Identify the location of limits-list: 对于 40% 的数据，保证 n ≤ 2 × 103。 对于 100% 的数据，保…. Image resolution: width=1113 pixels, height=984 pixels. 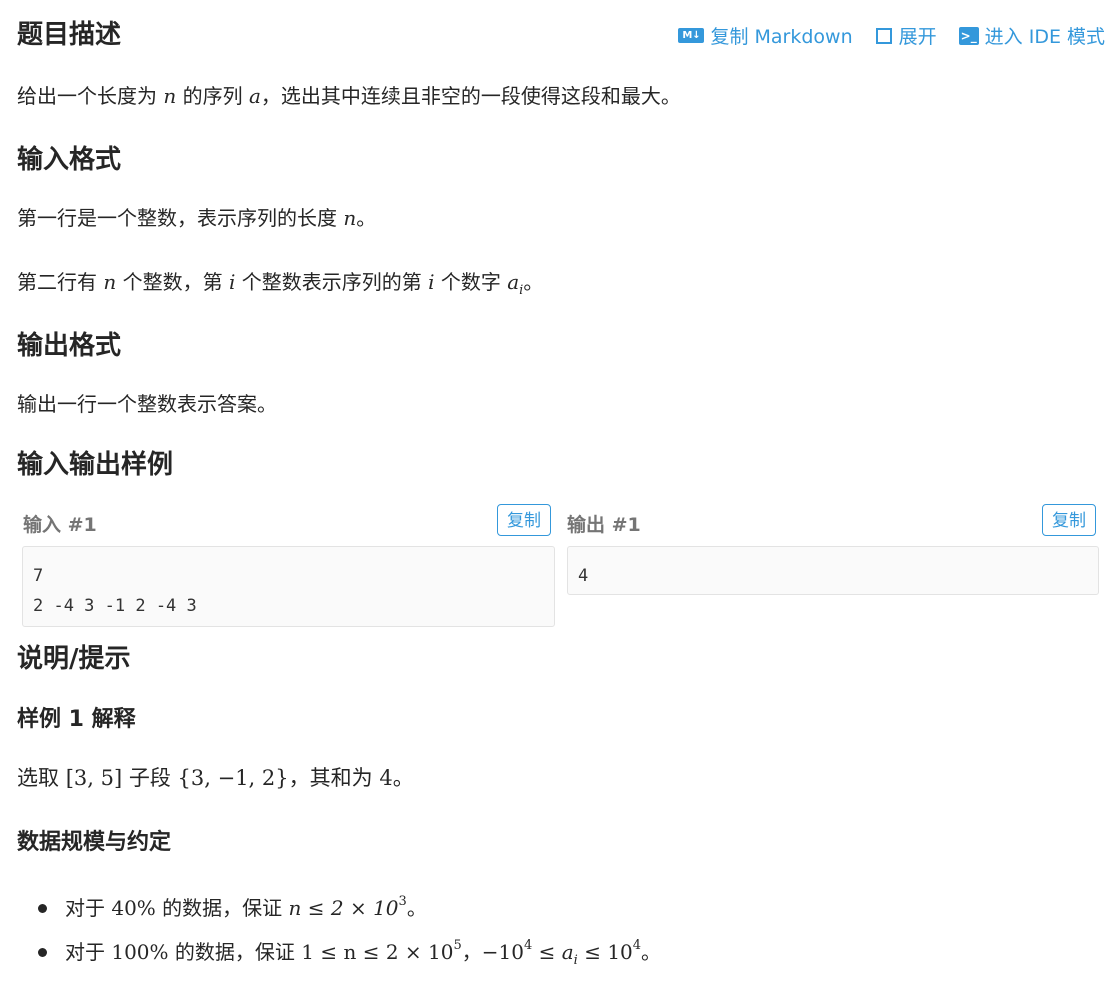
(339, 932).